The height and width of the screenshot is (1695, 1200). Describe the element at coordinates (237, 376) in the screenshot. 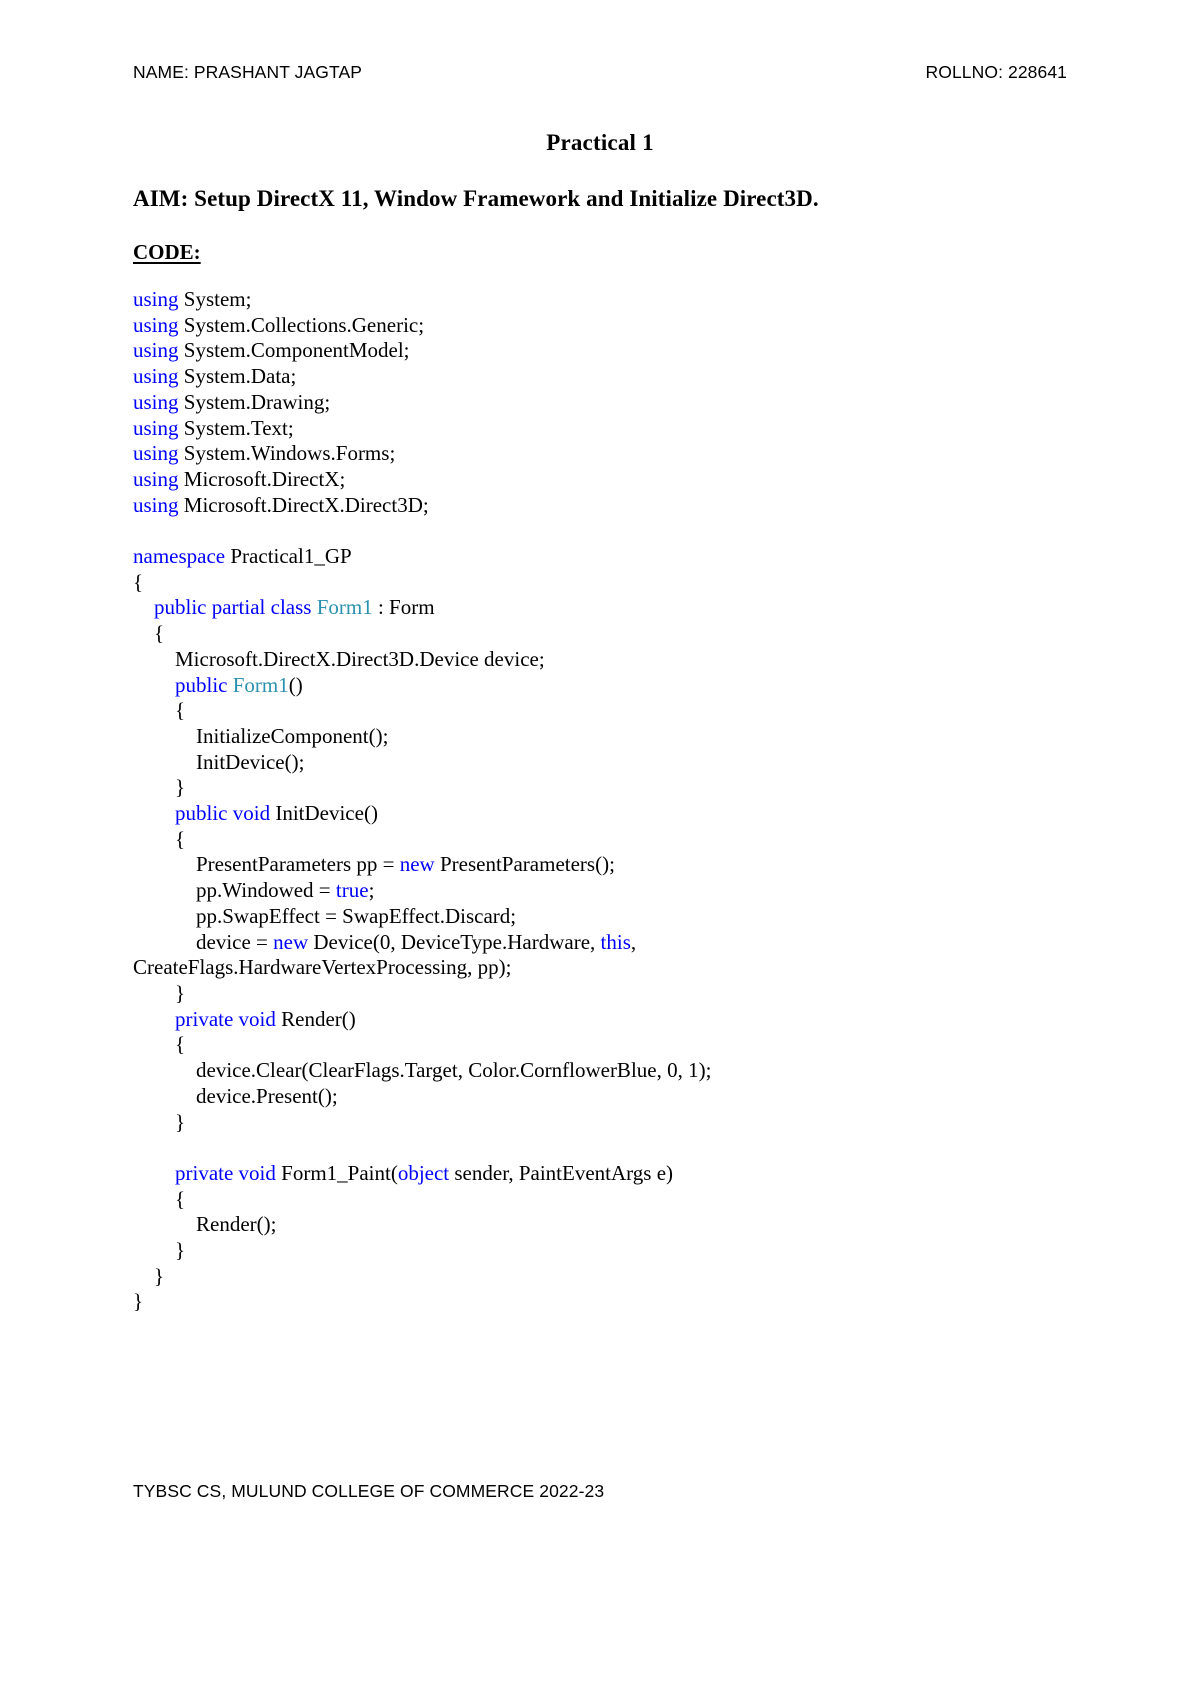

I see `code-text: System.Data;` at that location.